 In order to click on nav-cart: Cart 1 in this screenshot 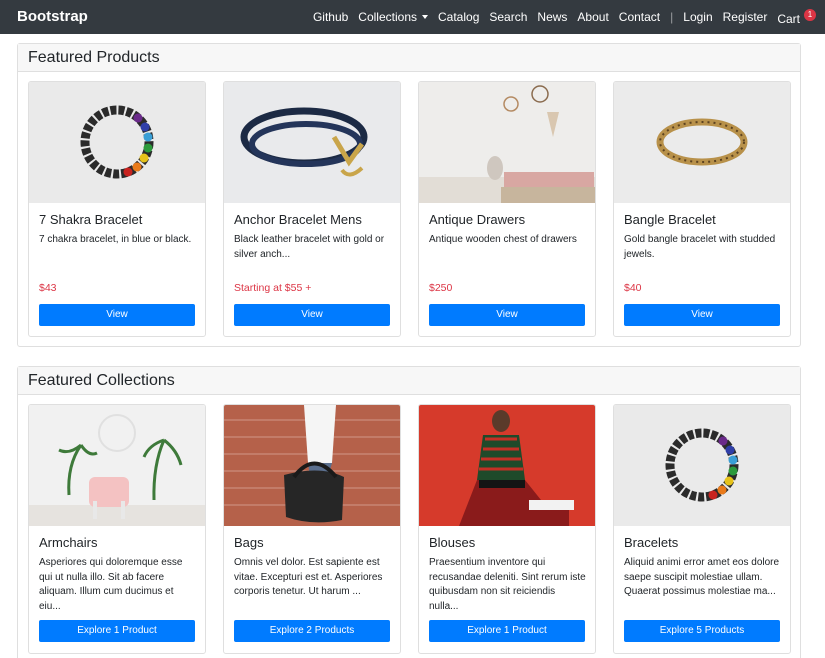, I will do `click(796, 17)`.